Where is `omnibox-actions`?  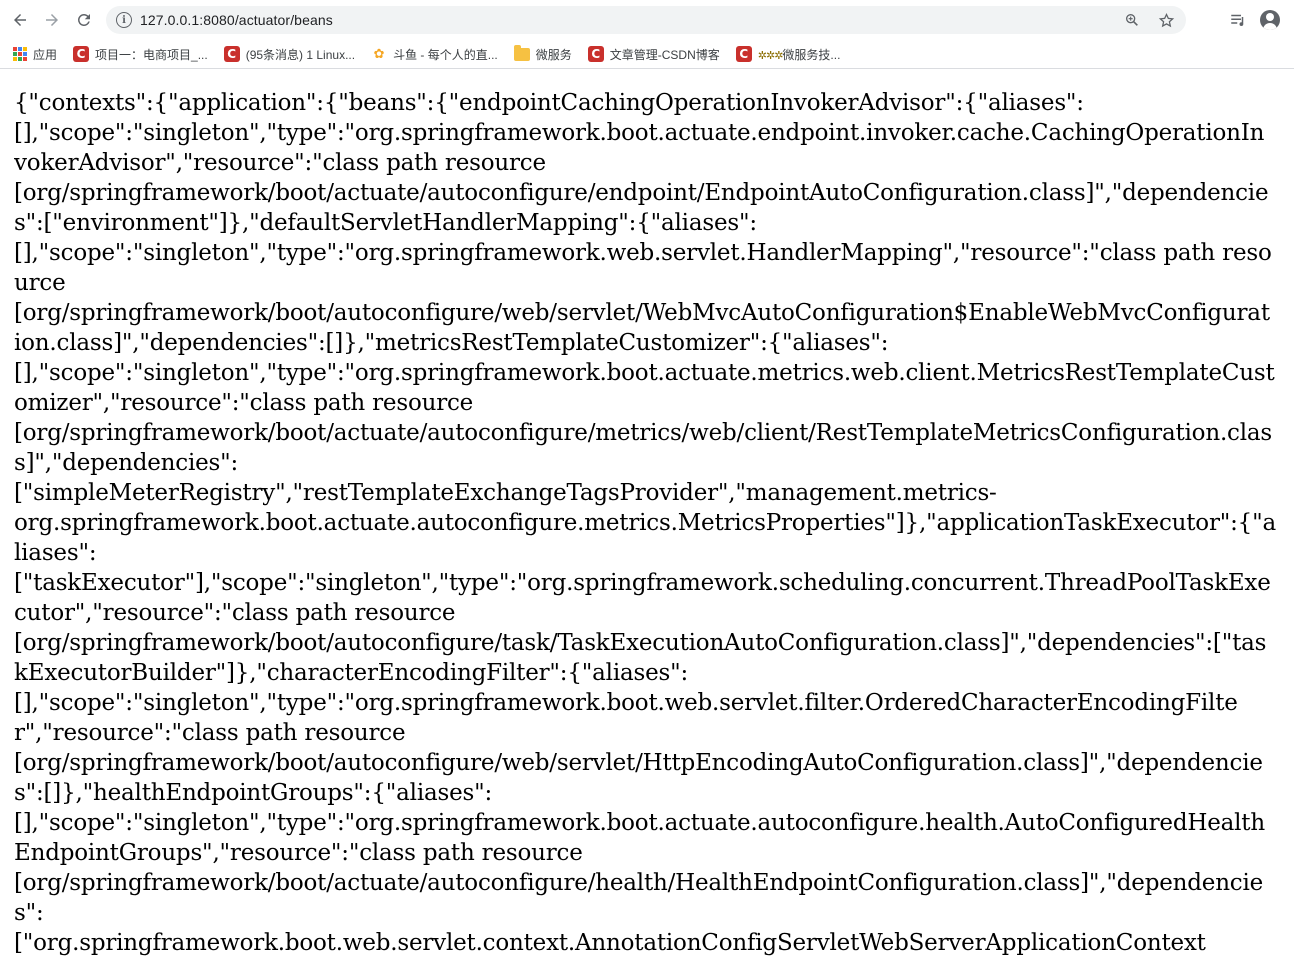 omnibox-actions is located at coordinates (1149, 20).